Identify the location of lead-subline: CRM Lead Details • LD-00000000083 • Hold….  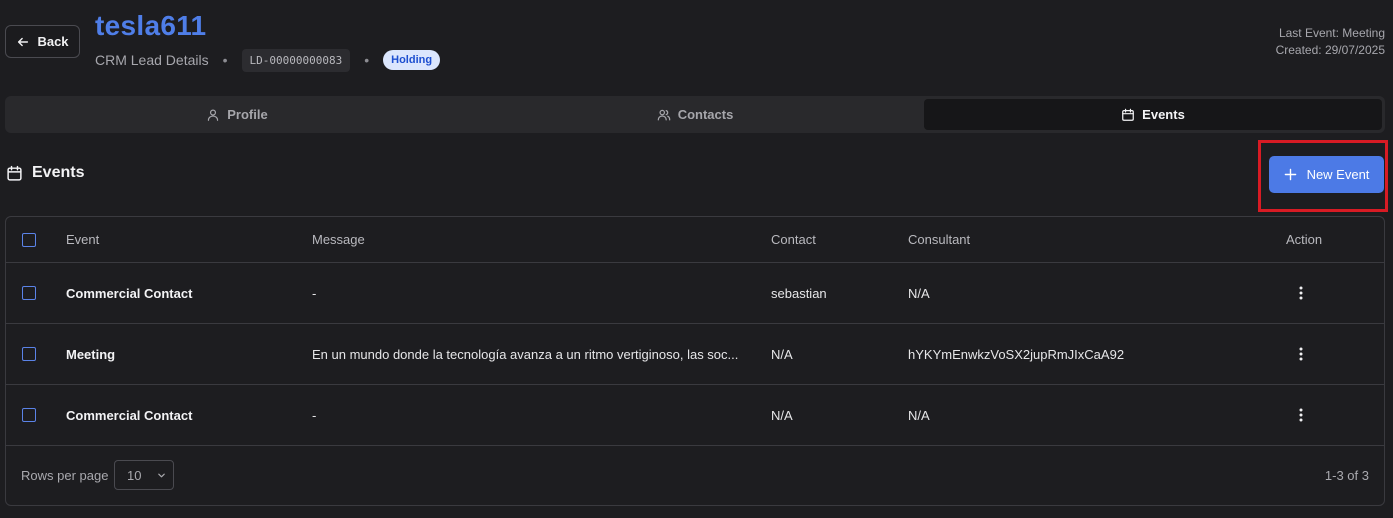
(268, 60).